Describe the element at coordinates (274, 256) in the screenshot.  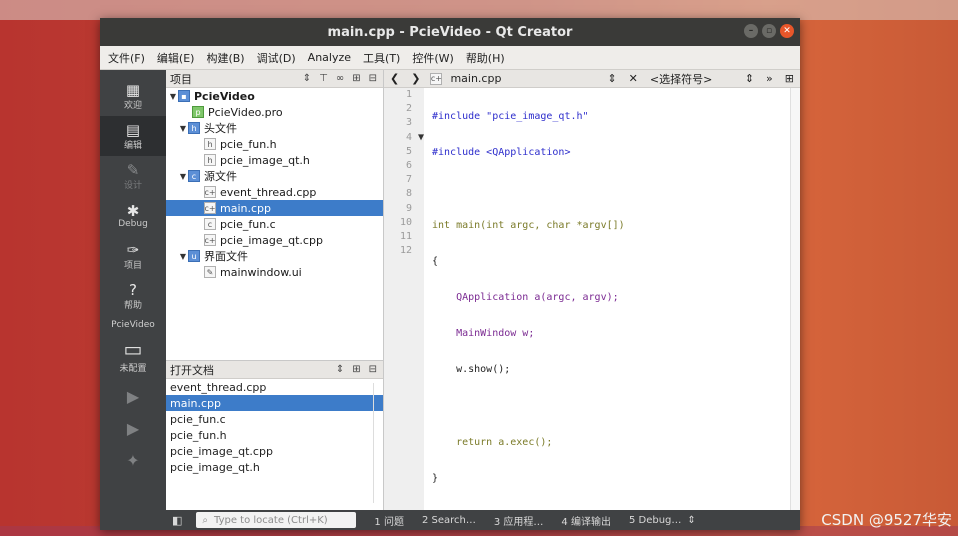
I see `tree-row: ▼ u 界面文件` at that location.